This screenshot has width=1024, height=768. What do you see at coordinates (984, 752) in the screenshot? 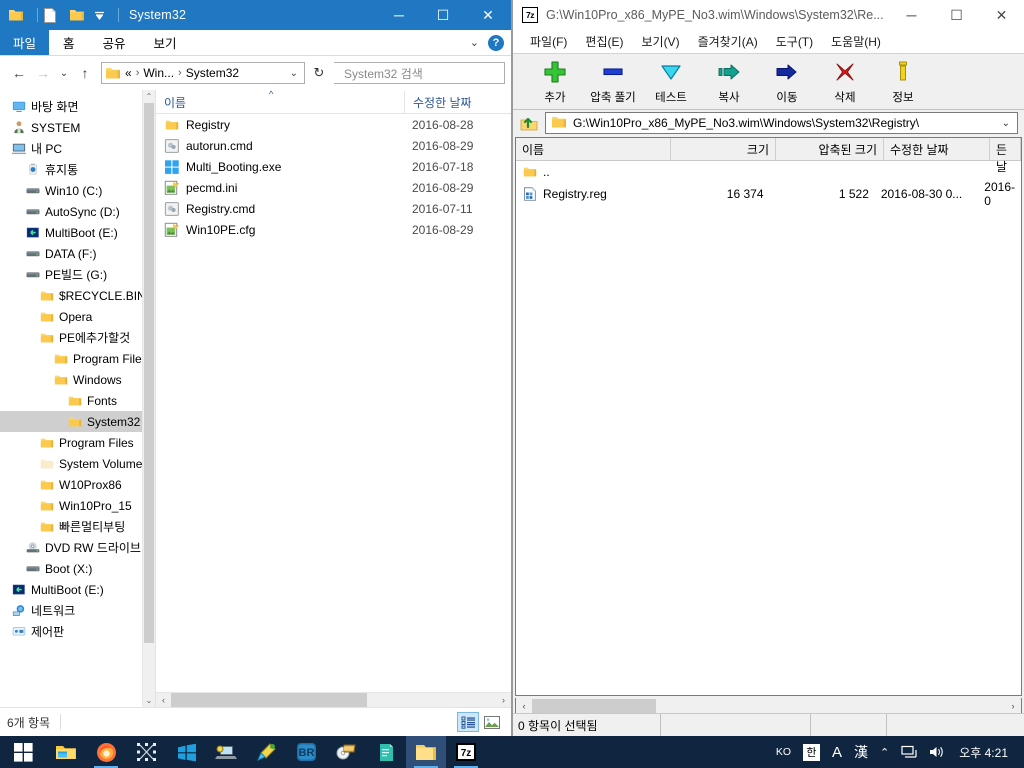
I see `taskbar-clock: 오후 4:21` at bounding box center [984, 752].